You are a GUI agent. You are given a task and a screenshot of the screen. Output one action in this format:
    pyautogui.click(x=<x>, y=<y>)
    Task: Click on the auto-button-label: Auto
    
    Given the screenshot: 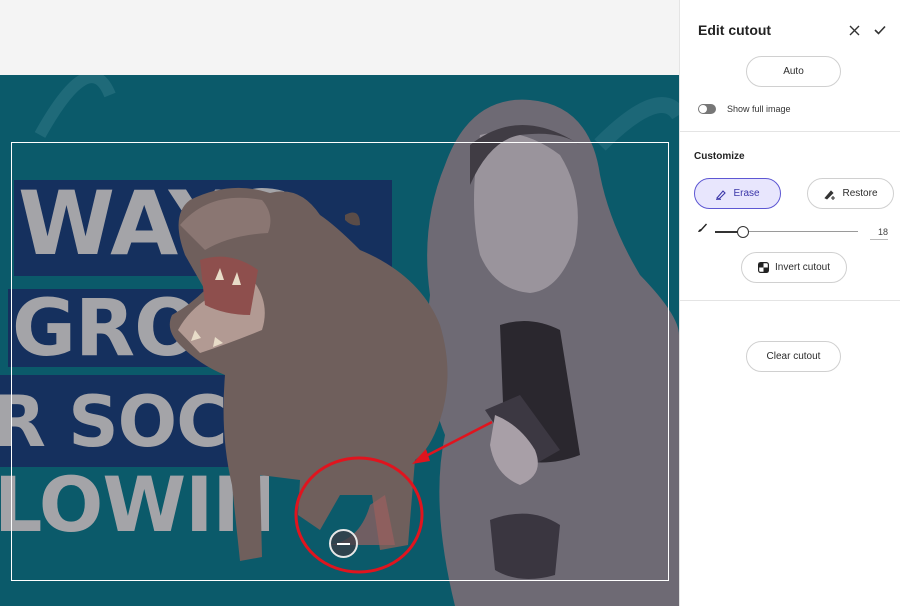 What is the action you would take?
    pyautogui.click(x=793, y=71)
    